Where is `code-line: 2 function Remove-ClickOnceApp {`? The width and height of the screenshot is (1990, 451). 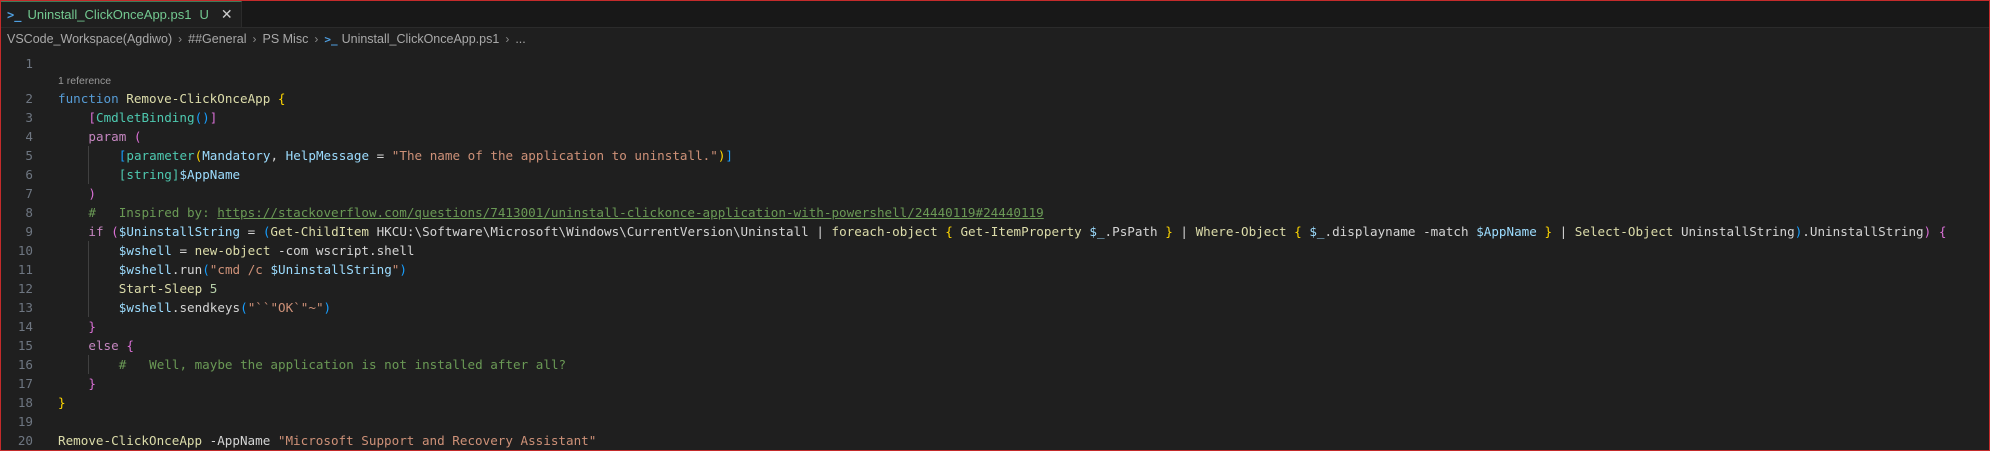
code-line: 2 function Remove-ClickOnceApp { is located at coordinates (995, 98).